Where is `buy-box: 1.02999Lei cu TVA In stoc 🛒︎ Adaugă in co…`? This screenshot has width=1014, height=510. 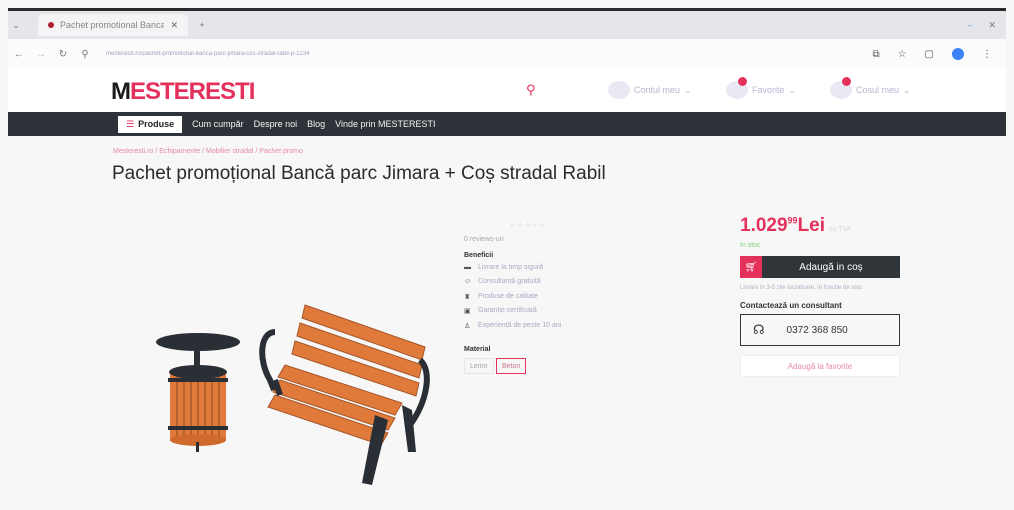 buy-box: 1.02999Lei cu TVA In stoc 🛒︎ Adaugă in co… is located at coordinates (821, 296).